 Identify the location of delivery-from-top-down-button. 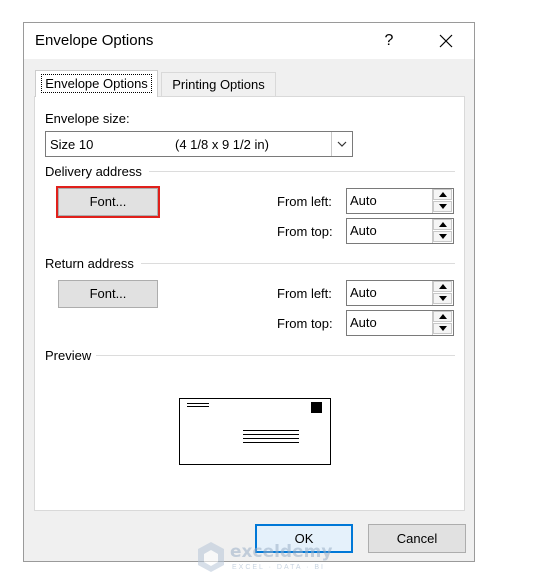
(442, 236).